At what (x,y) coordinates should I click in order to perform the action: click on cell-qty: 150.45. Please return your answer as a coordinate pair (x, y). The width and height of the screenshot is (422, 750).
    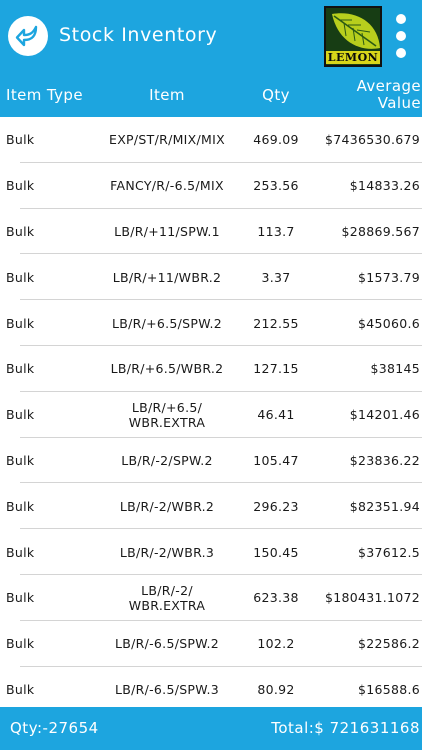
    Looking at the image, I should click on (276, 552).